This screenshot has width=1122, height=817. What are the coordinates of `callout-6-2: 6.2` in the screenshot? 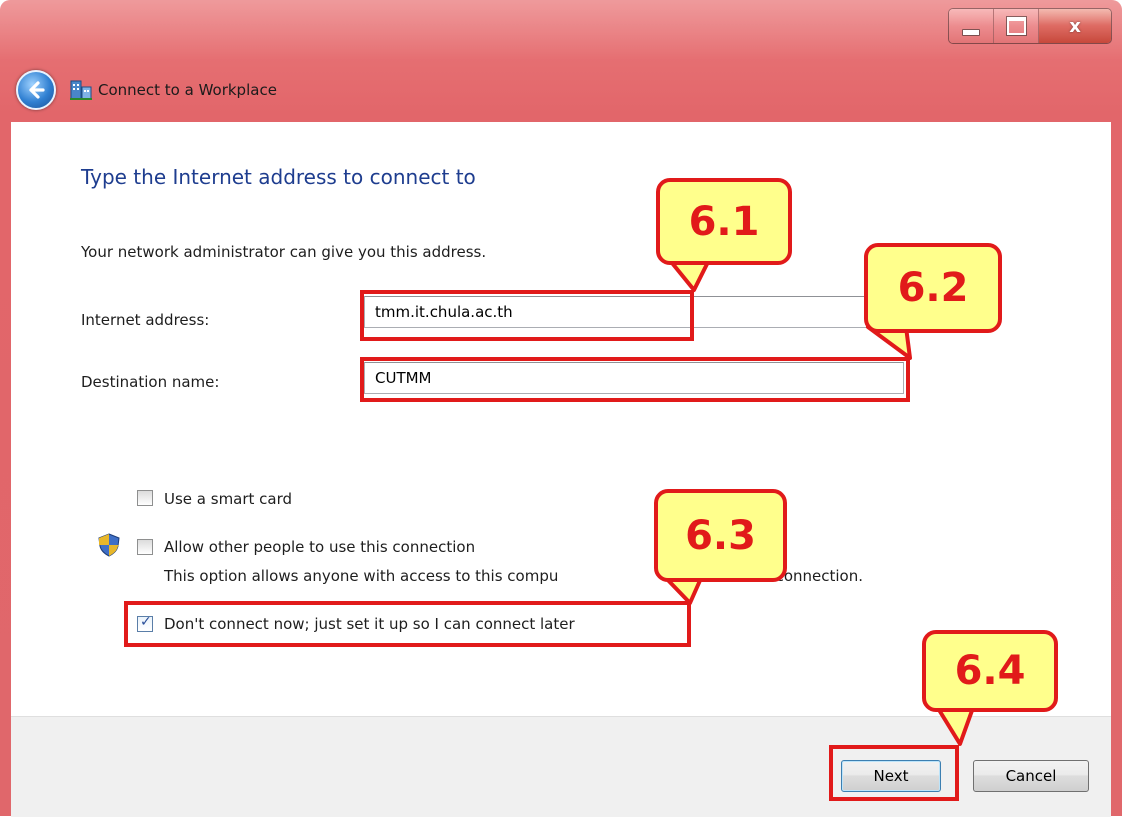 It's located at (933, 288).